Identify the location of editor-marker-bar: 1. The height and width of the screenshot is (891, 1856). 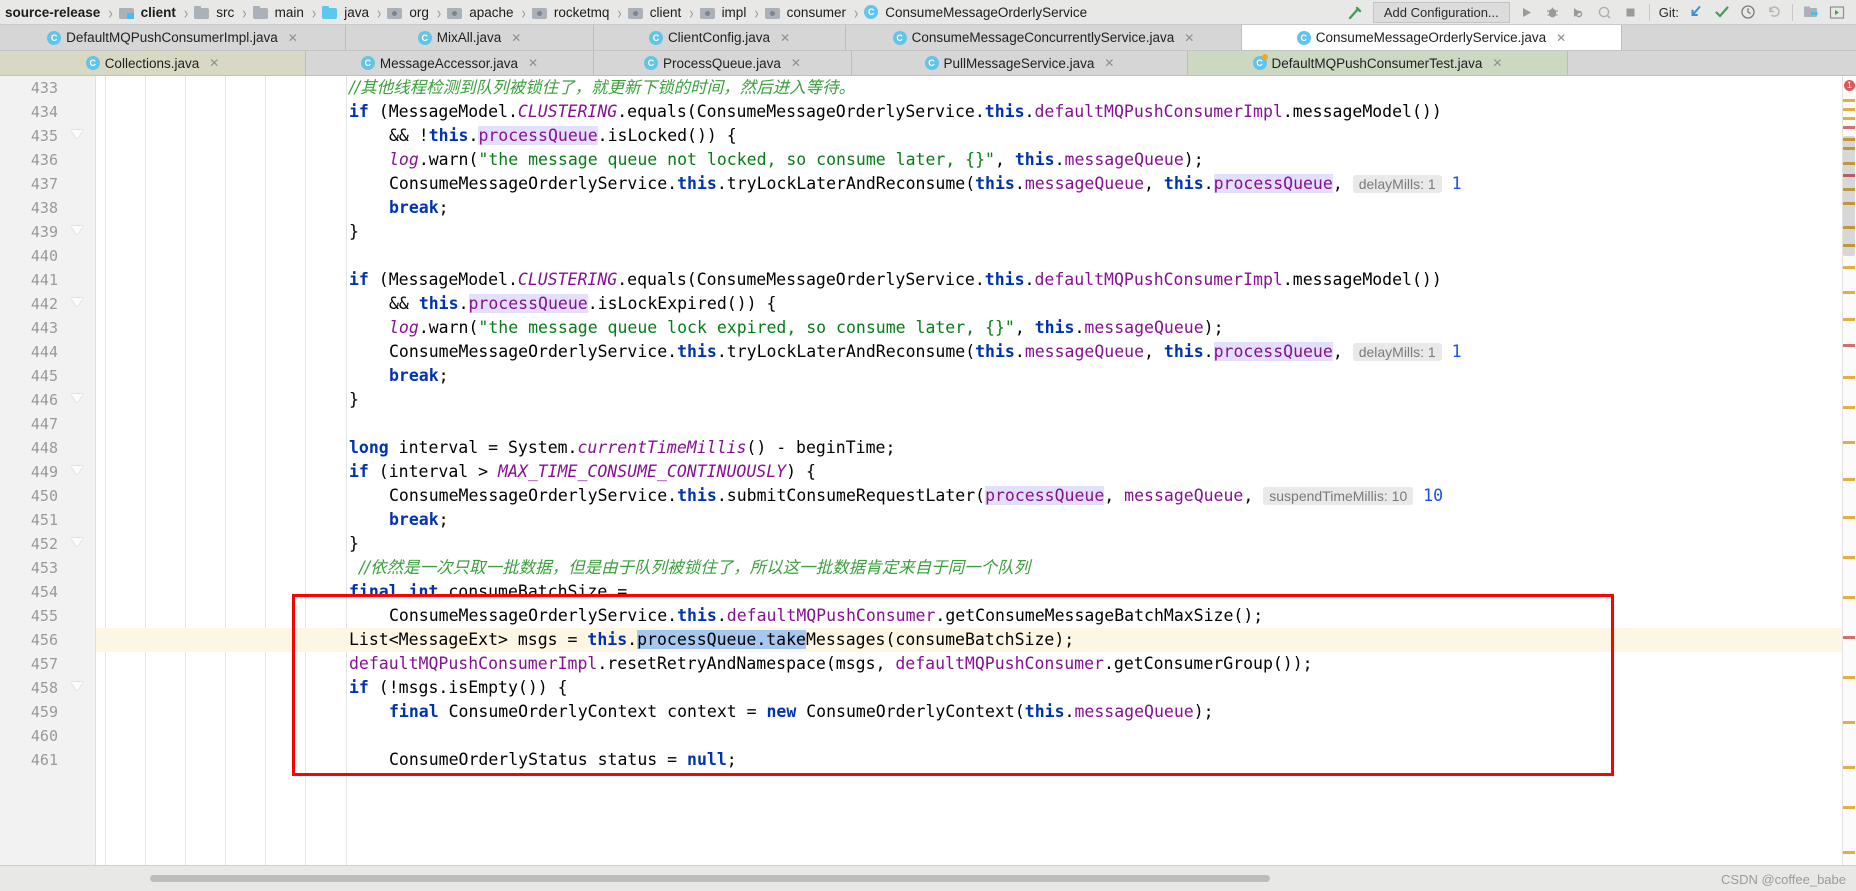
(1849, 483).